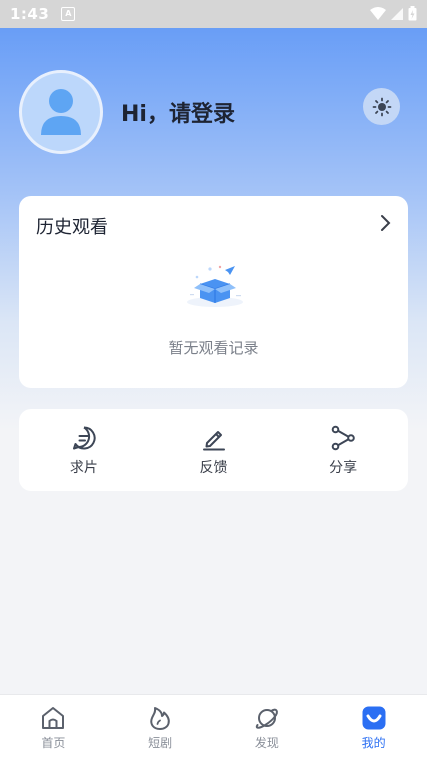 The image size is (427, 761). Describe the element at coordinates (374, 718) in the screenshot. I see `smile-icon` at that location.